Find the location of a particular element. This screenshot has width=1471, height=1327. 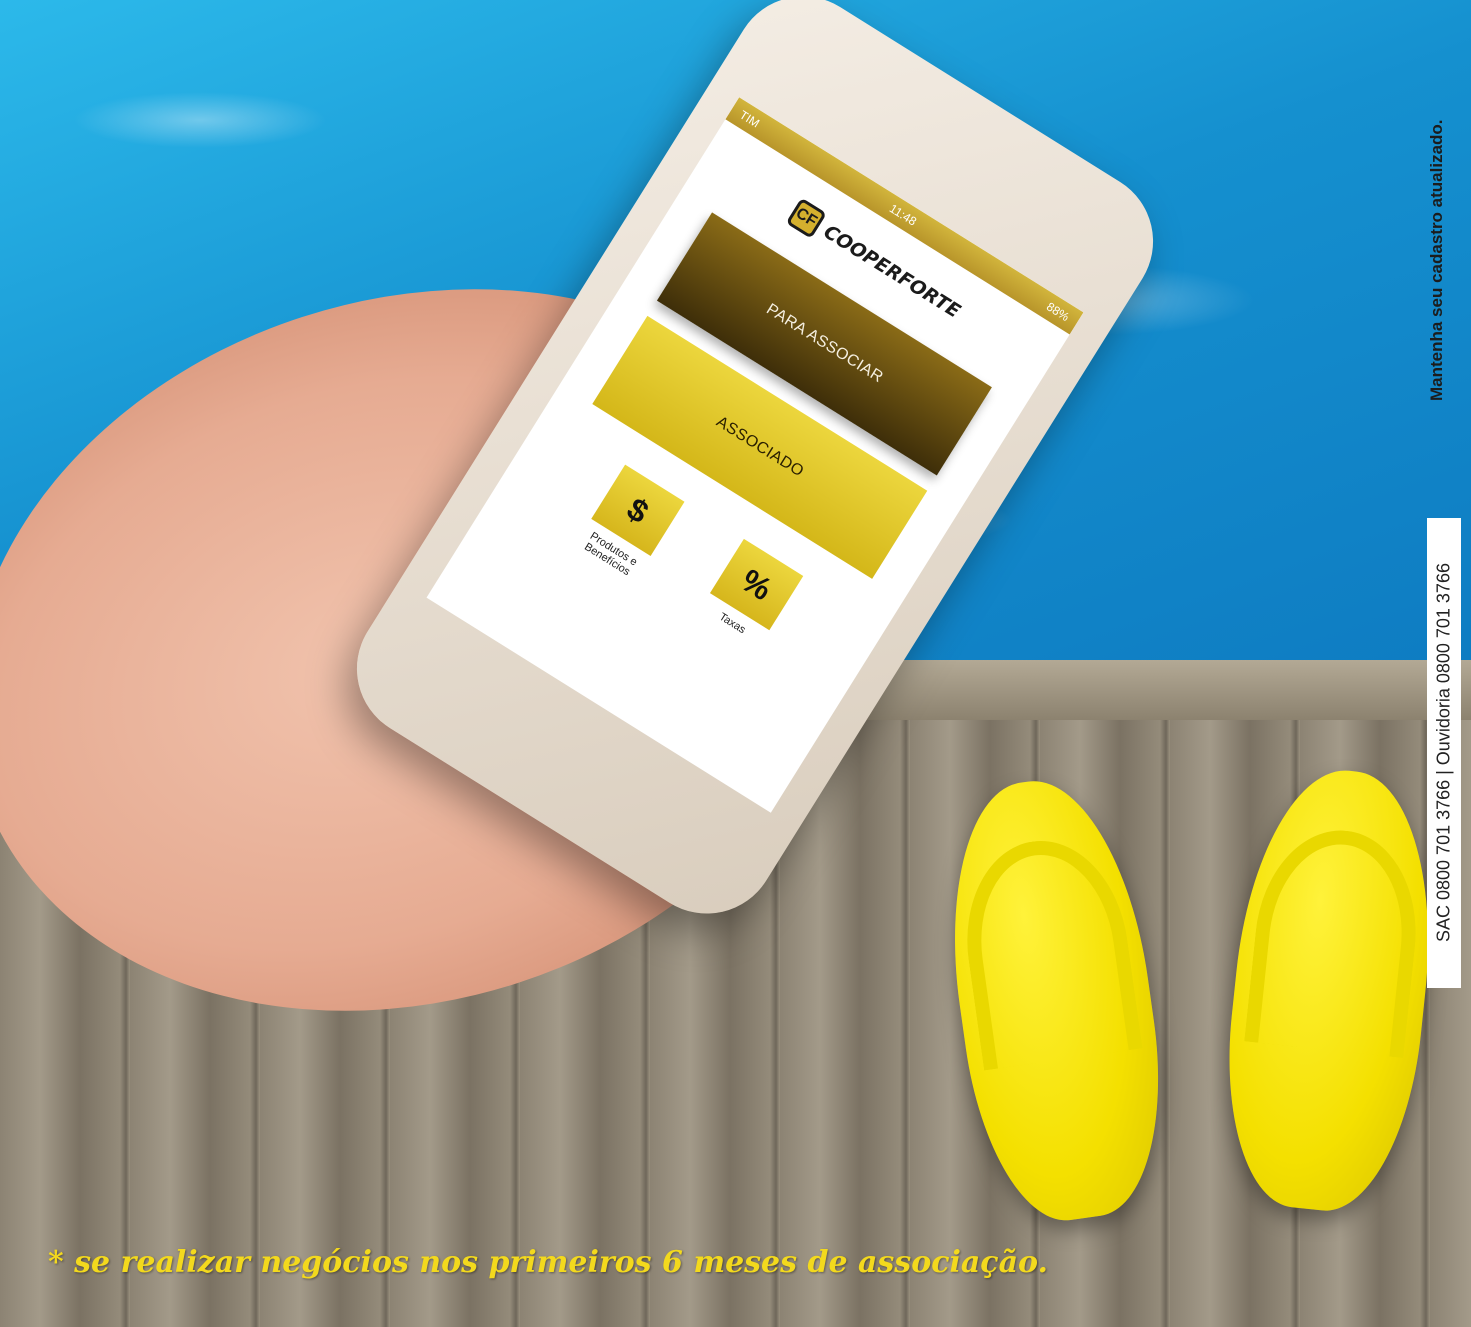

side-message: Mantenha seu cadastro atualizado. is located at coordinates (1436, 260).